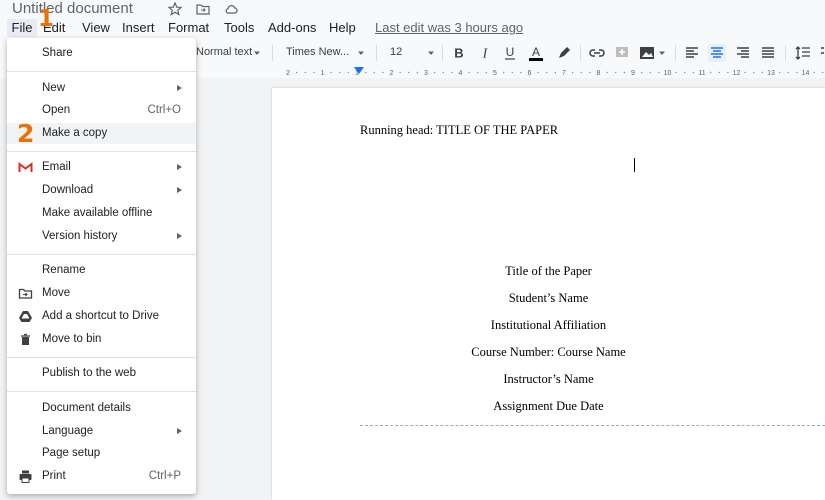  Describe the element at coordinates (536, 53) in the screenshot. I see `text-color-icon: A` at that location.